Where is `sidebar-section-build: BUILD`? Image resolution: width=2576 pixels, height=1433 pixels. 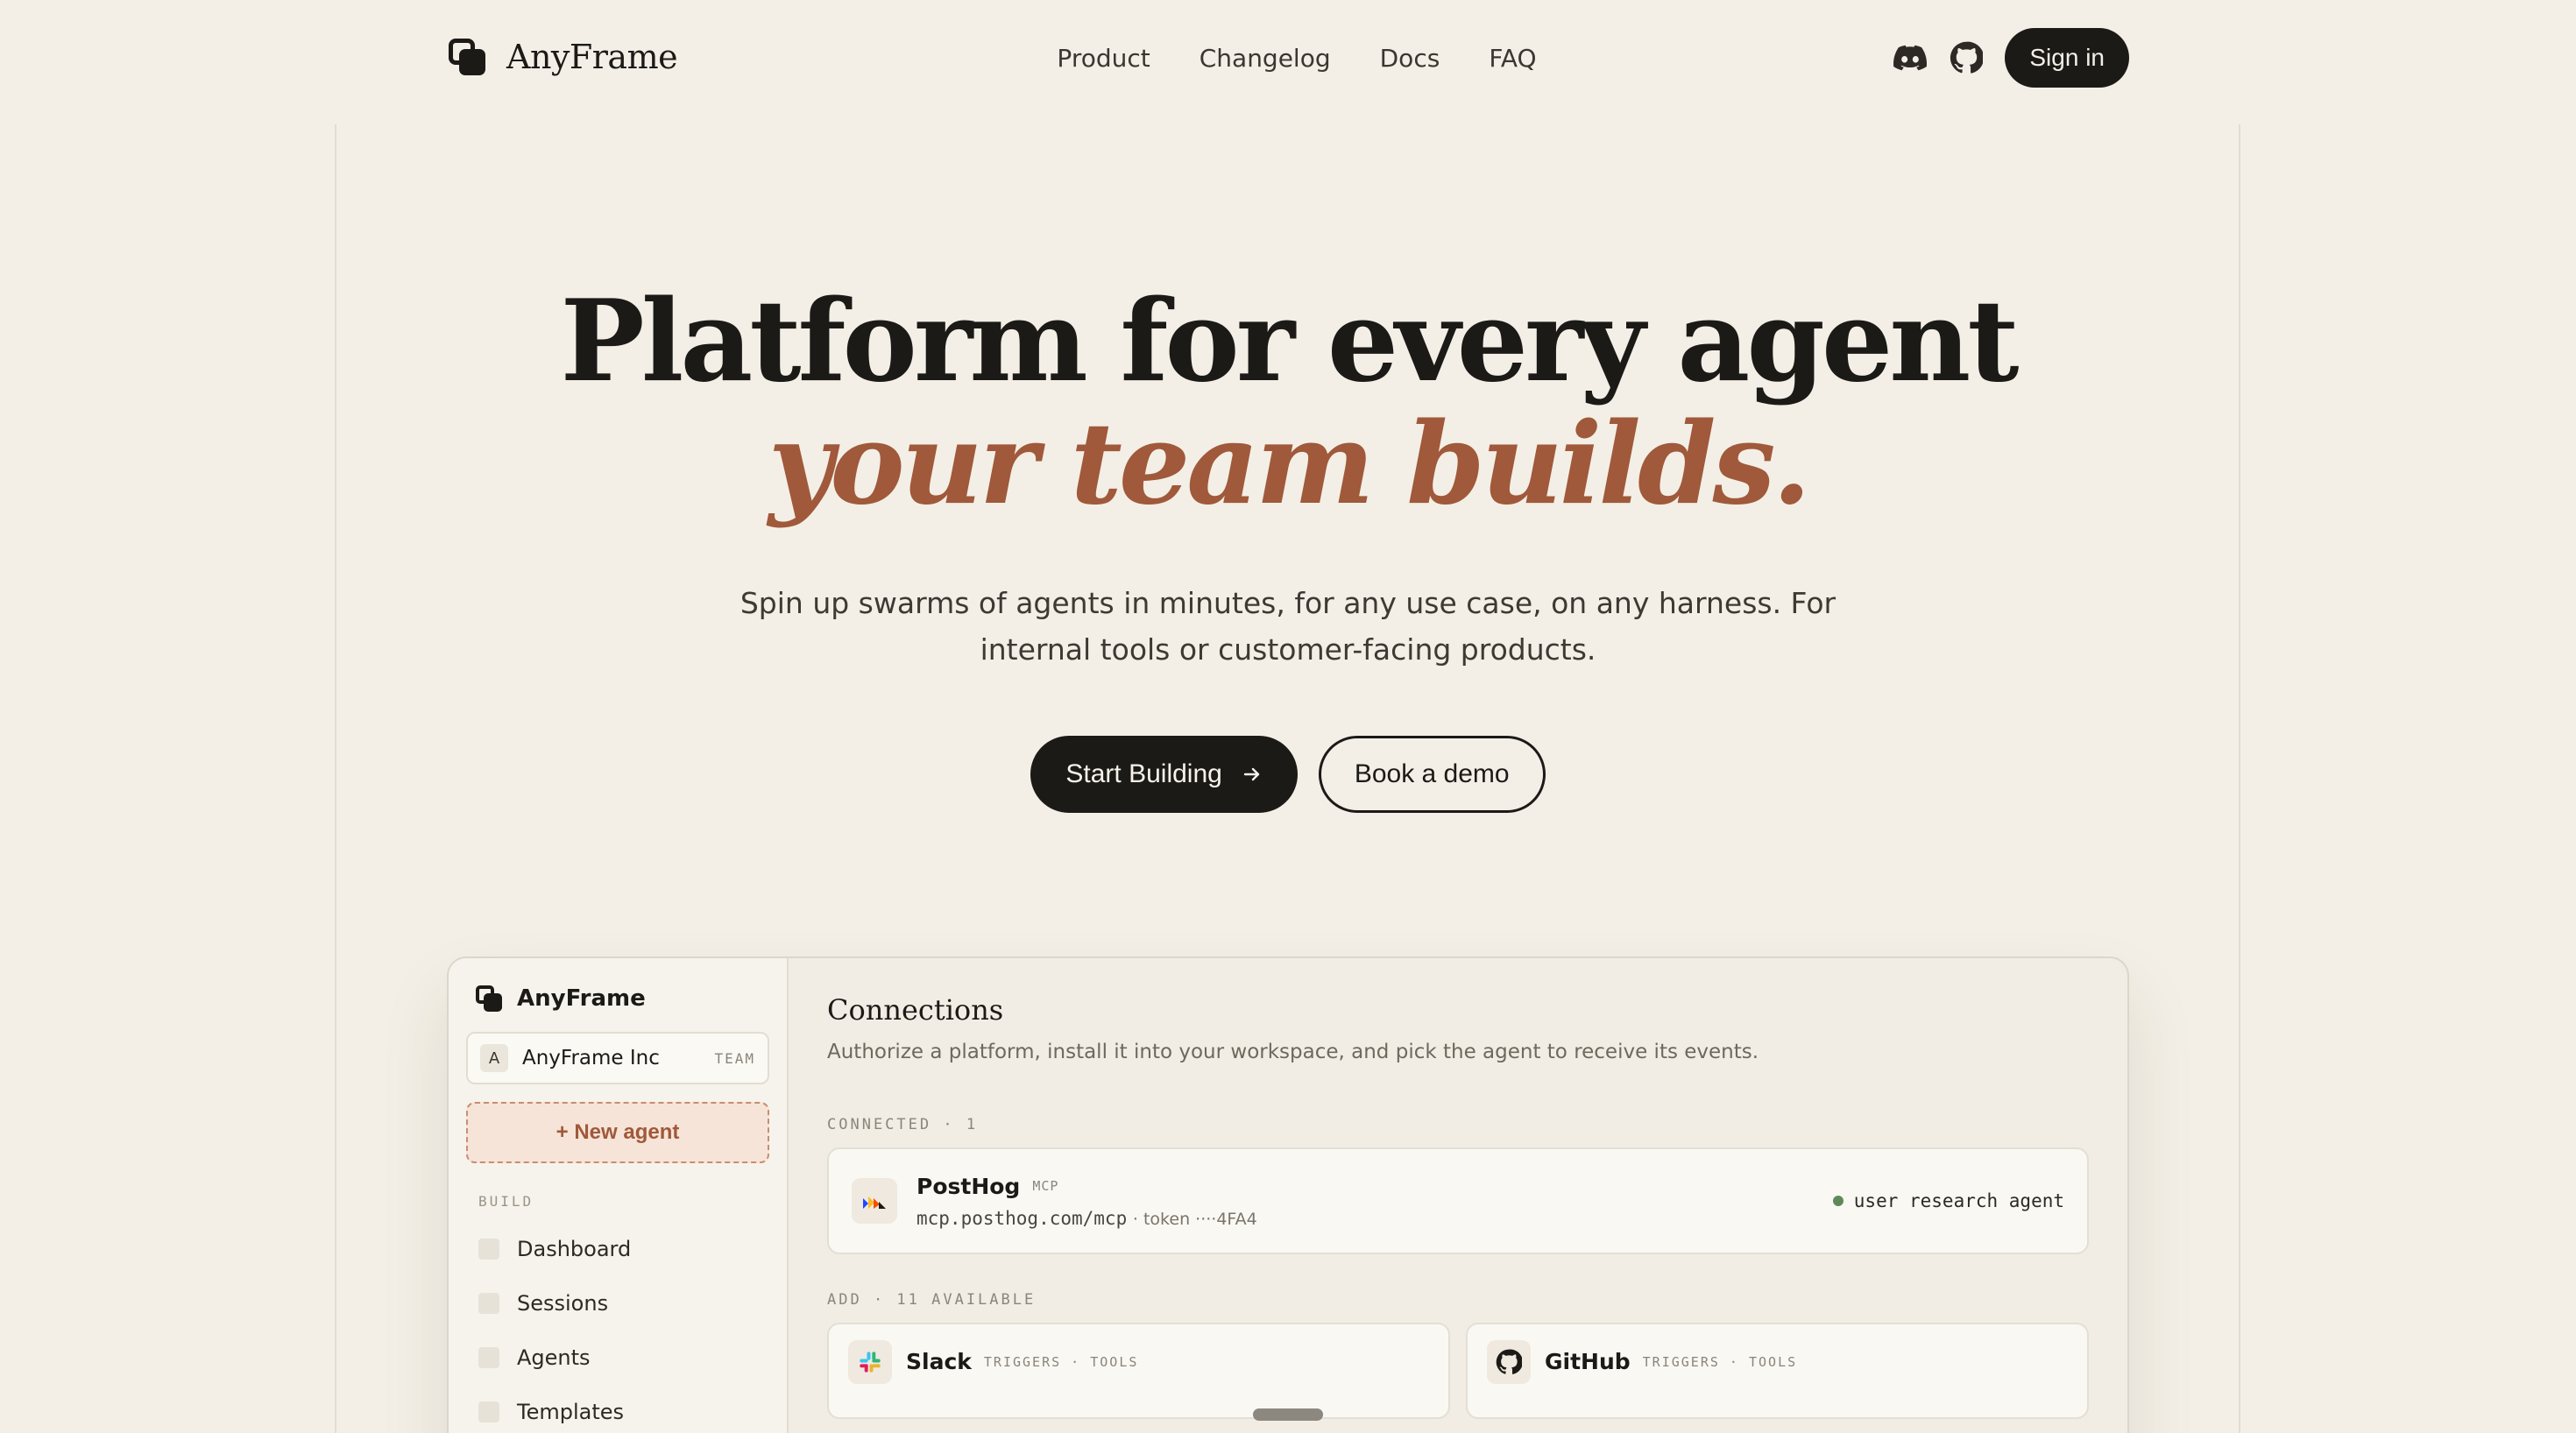 sidebar-section-build: BUILD is located at coordinates (506, 1201).